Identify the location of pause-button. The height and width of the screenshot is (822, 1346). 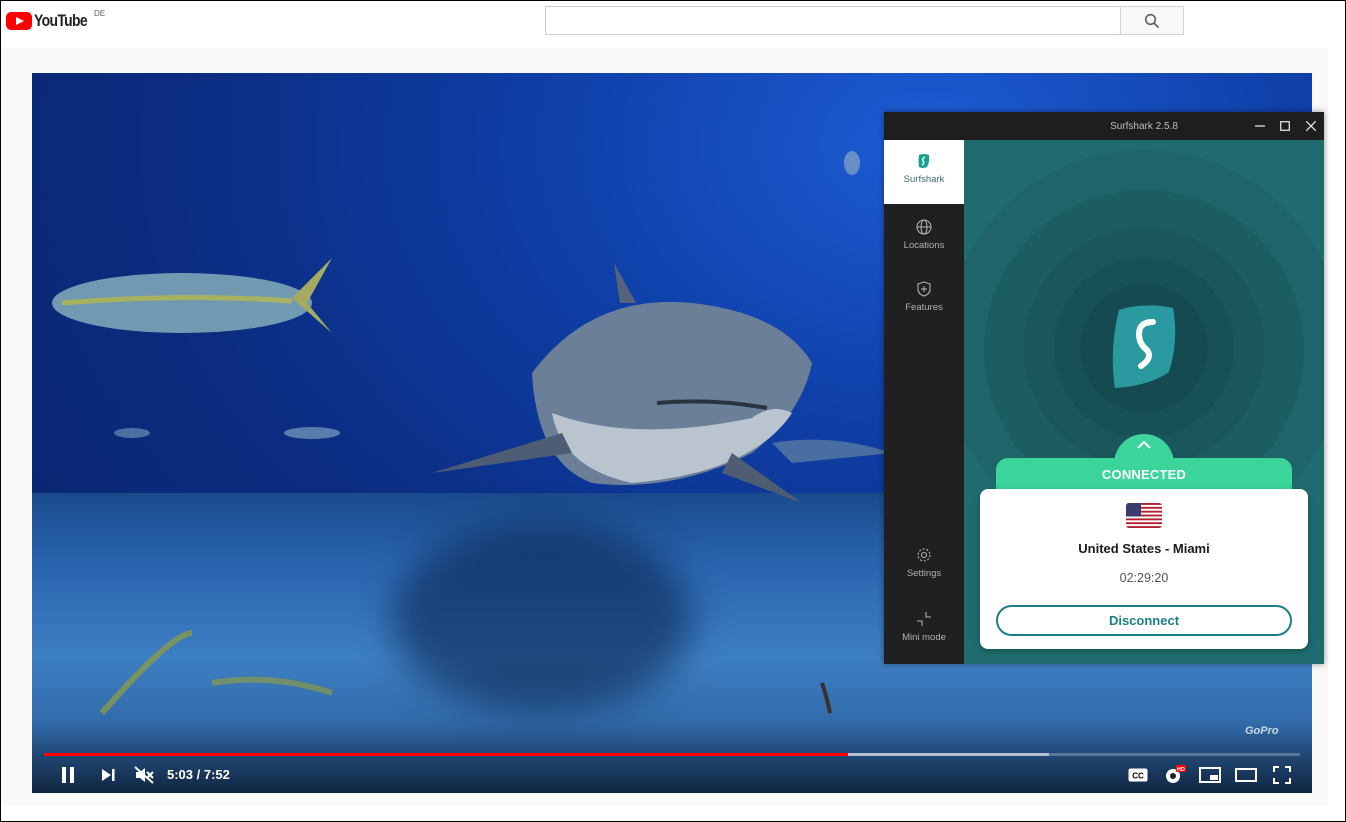
(68, 775).